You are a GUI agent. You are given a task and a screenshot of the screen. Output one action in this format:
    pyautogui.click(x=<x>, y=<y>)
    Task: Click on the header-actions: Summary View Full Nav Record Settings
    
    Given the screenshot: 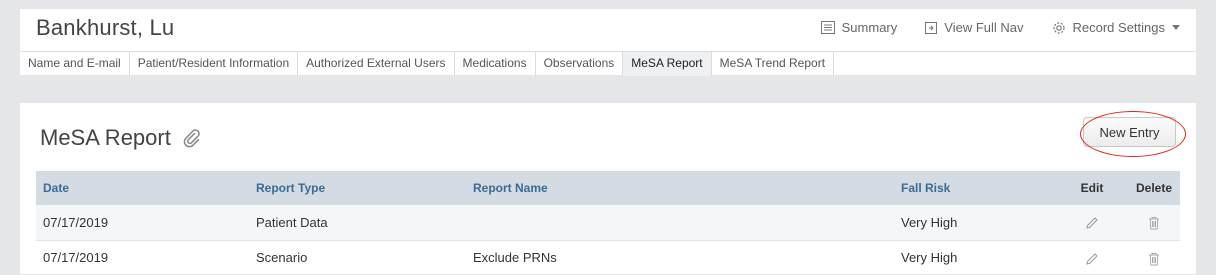 What is the action you would take?
    pyautogui.click(x=1000, y=27)
    